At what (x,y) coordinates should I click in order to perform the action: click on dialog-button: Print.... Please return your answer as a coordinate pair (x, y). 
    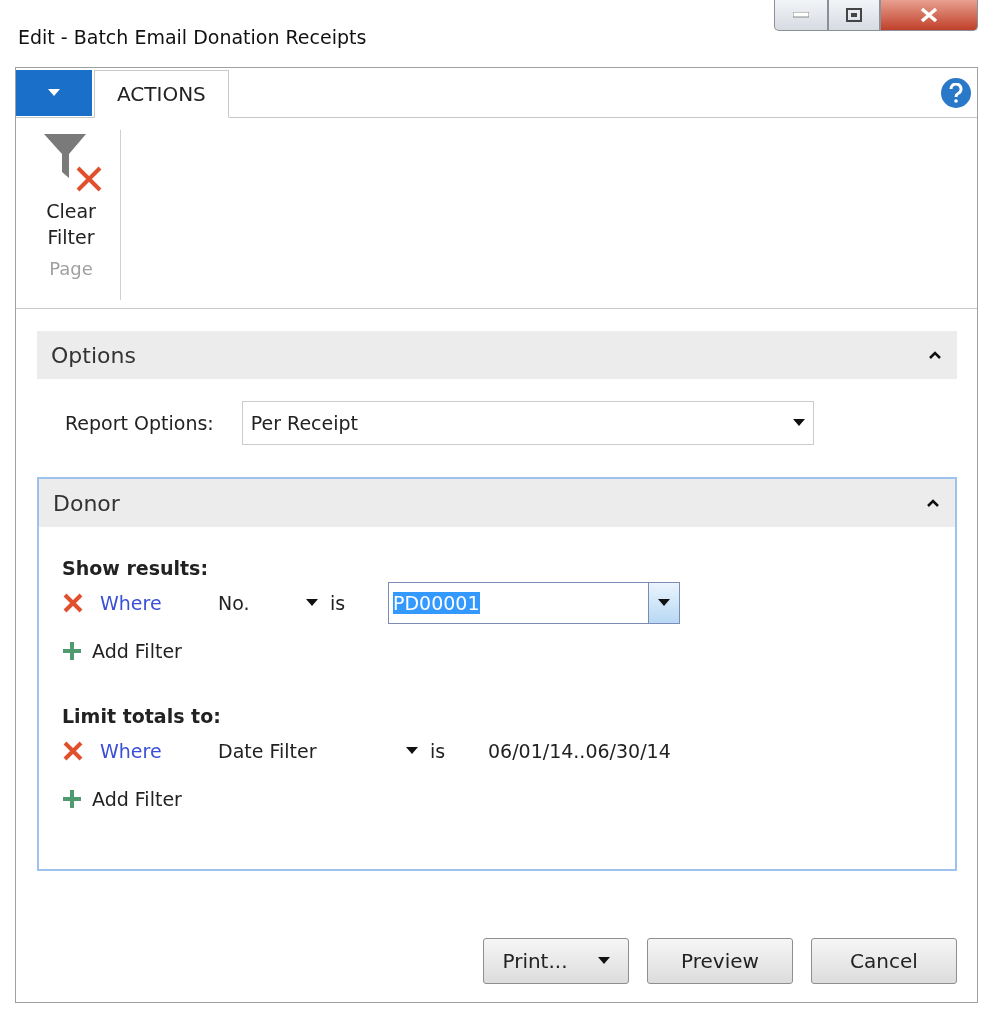
    Looking at the image, I should click on (556, 961).